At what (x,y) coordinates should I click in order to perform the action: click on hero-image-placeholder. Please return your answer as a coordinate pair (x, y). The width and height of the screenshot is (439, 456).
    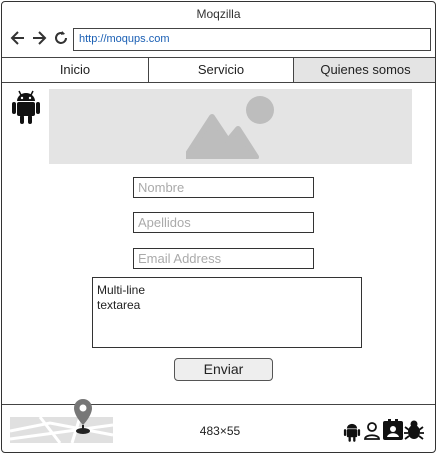
    Looking at the image, I should click on (230, 126).